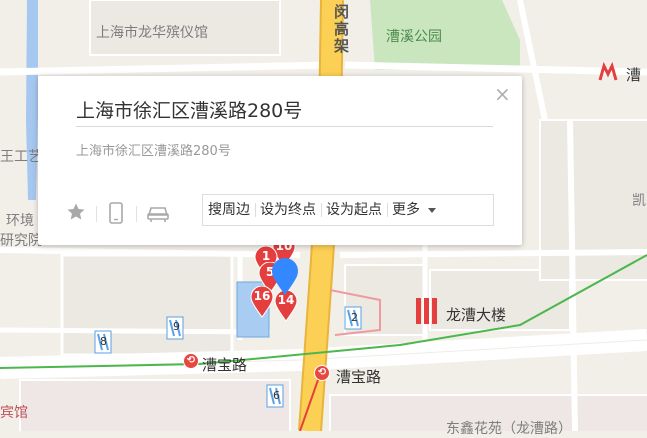 This screenshot has width=647, height=438. Describe the element at coordinates (189, 111) in the screenshot. I see `popup-title: 上海市徐汇区漕溪路280号` at that location.